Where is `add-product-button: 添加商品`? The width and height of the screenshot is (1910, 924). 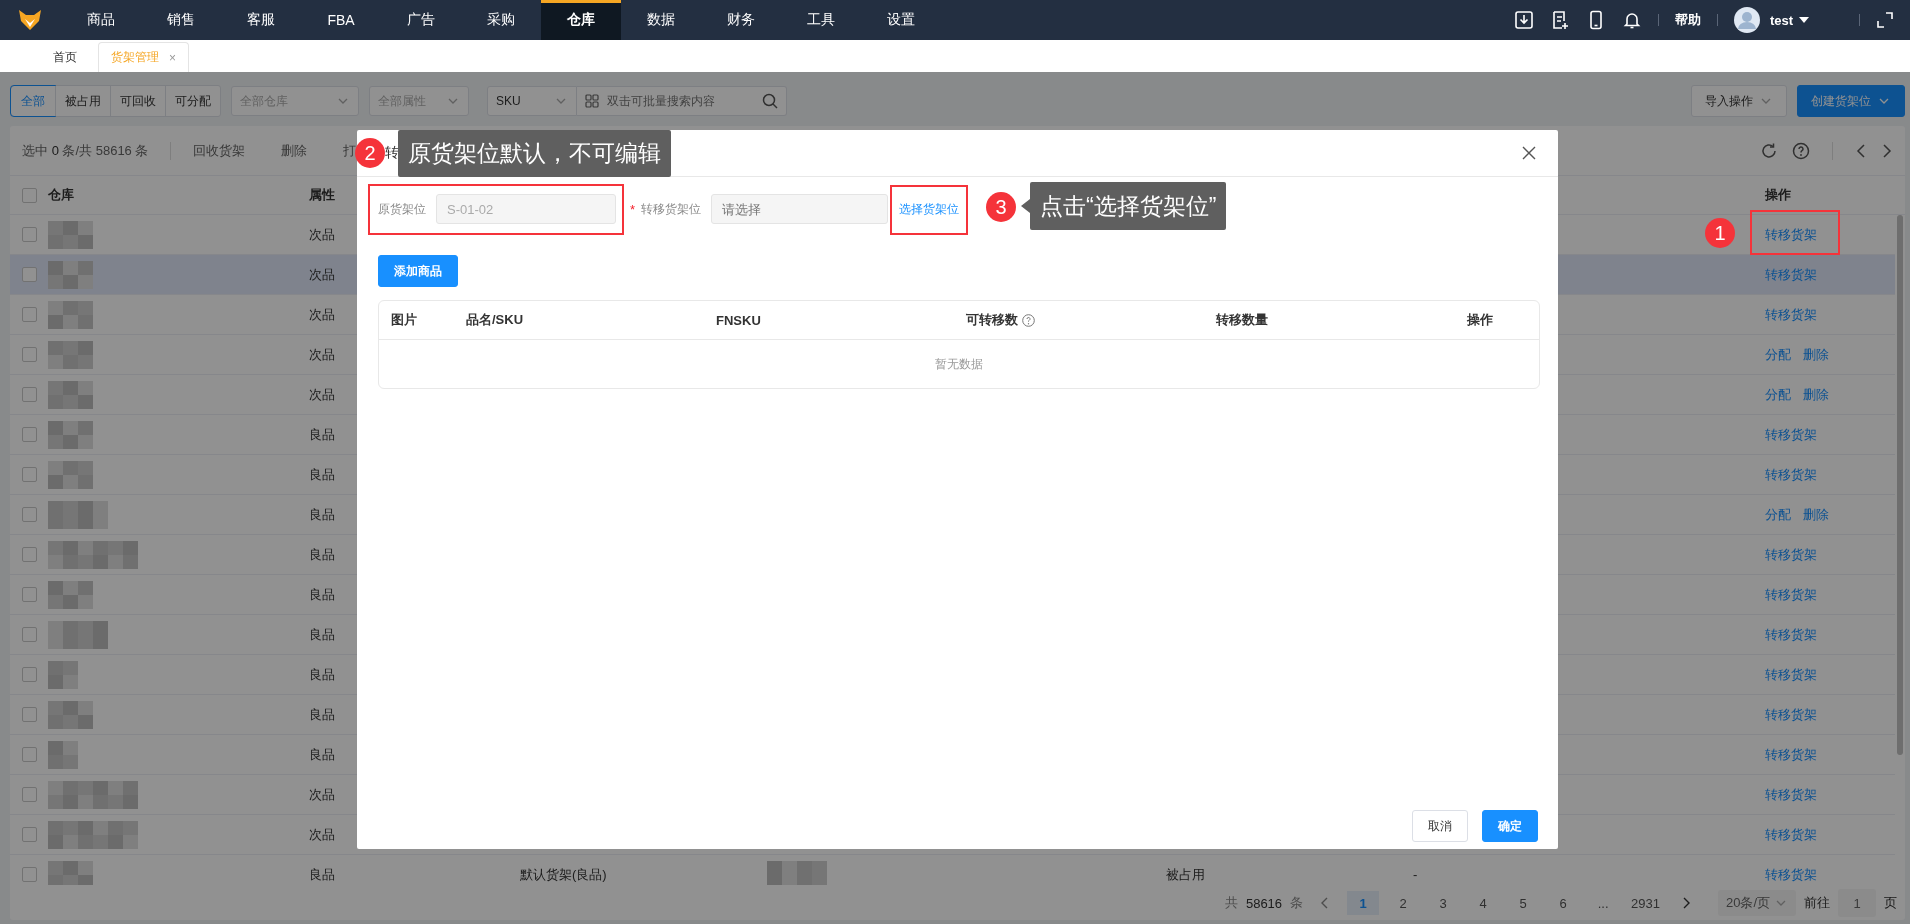
add-product-button: 添加商品 is located at coordinates (418, 271).